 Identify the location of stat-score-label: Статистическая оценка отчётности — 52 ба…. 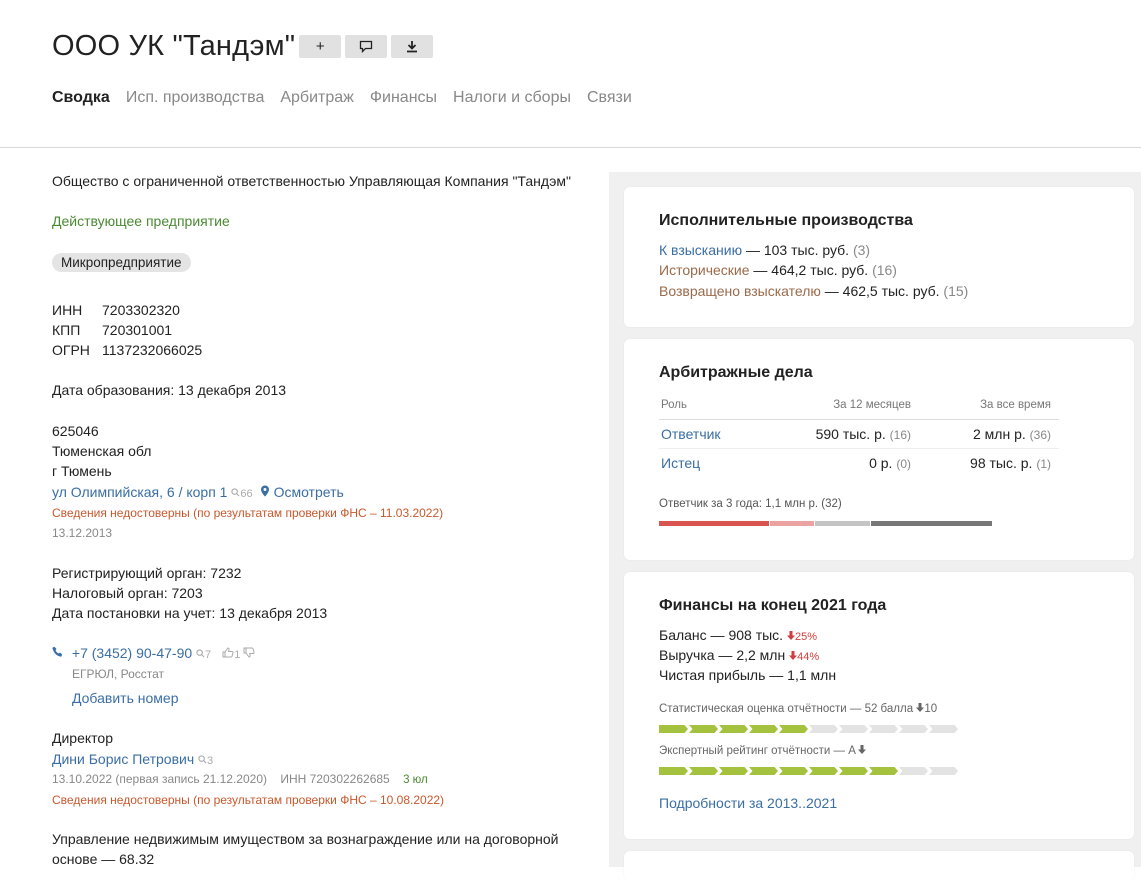
(786, 709).